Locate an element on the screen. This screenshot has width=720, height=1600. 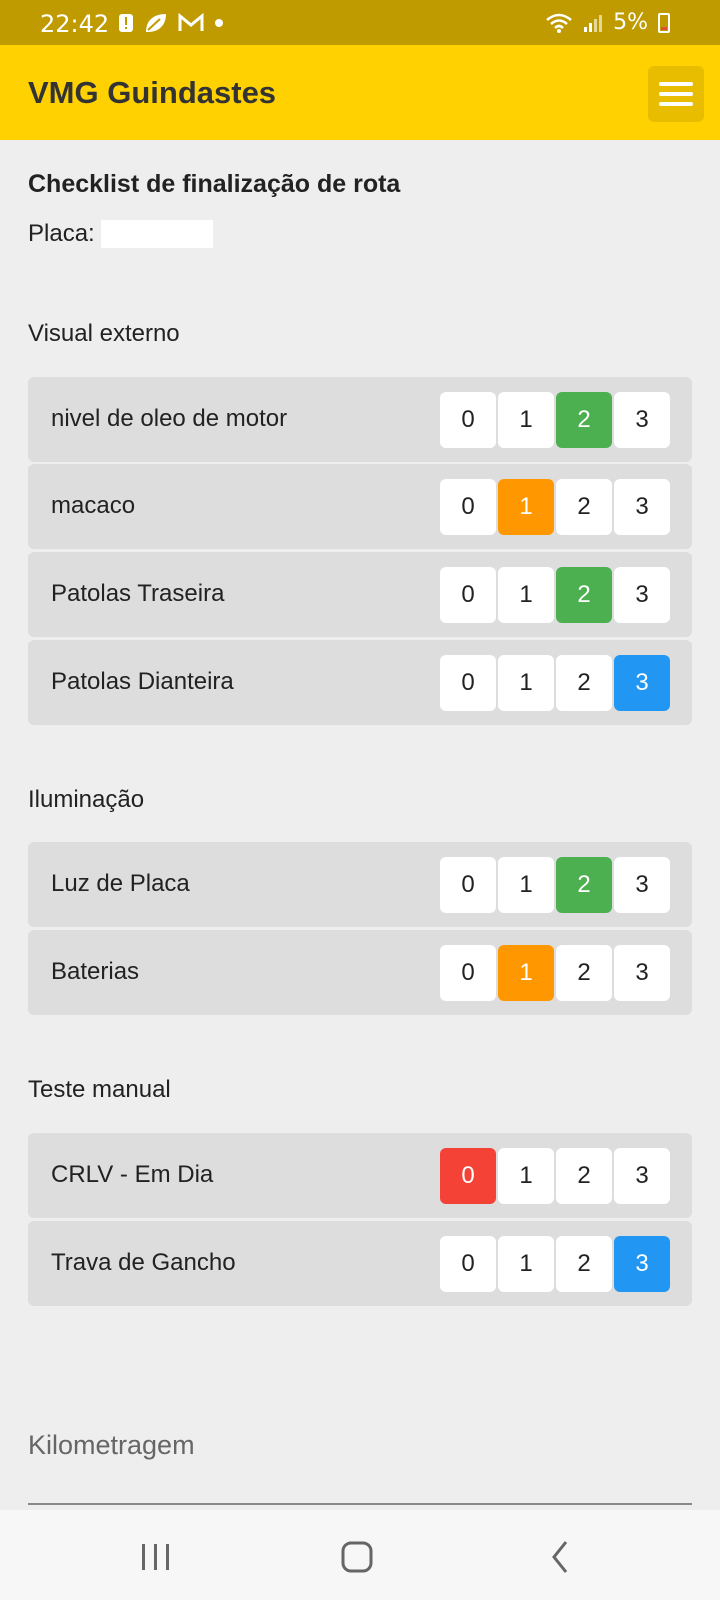
checklist-item-label: Baterias is located at coordinates (95, 971).